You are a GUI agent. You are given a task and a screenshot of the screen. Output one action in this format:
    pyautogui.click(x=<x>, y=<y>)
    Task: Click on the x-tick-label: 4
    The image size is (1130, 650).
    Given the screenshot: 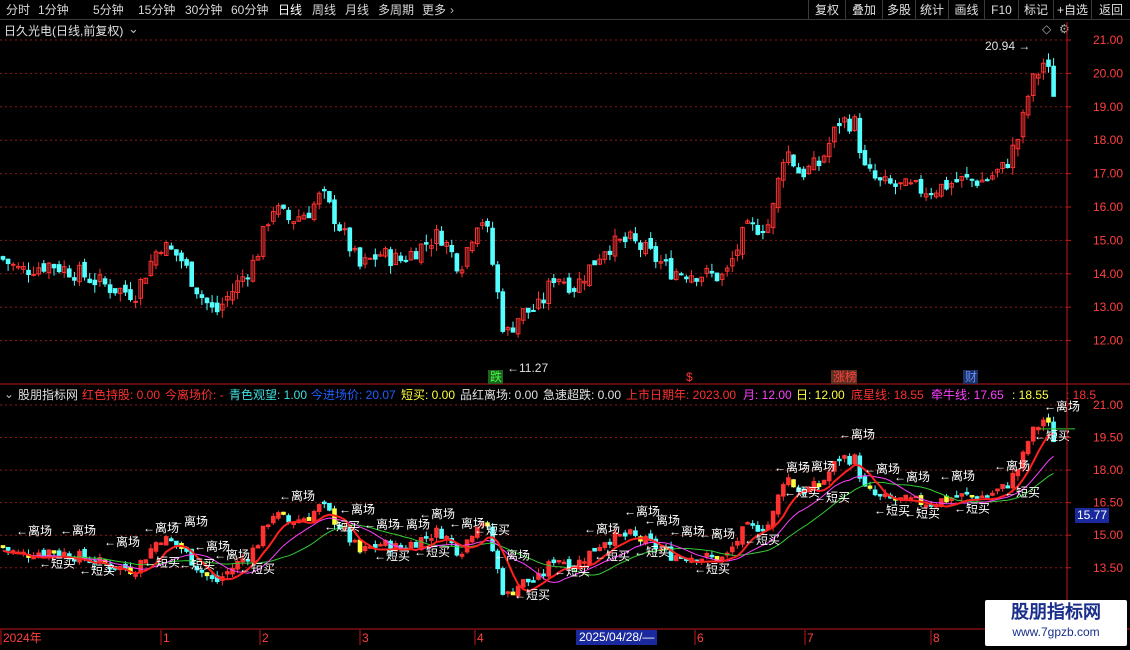 What is the action you would take?
    pyautogui.click(x=480, y=638)
    